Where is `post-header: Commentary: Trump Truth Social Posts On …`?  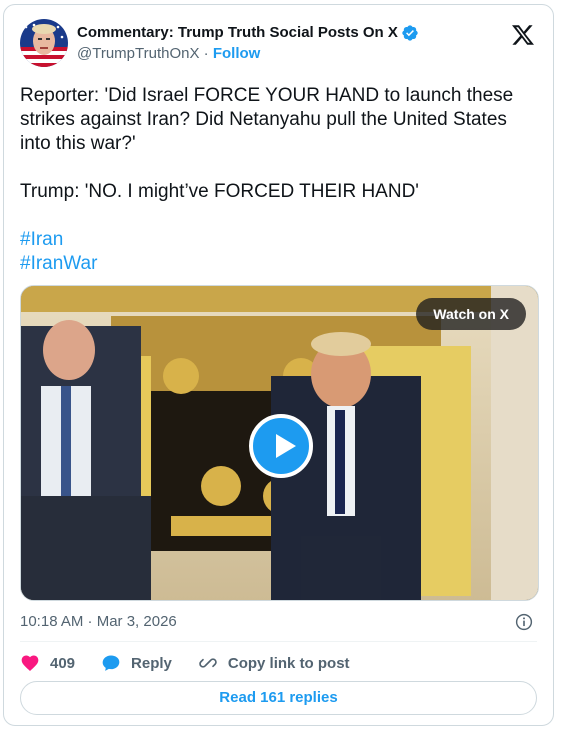
post-header: Commentary: Trump Truth Social Posts On … is located at coordinates (278, 45).